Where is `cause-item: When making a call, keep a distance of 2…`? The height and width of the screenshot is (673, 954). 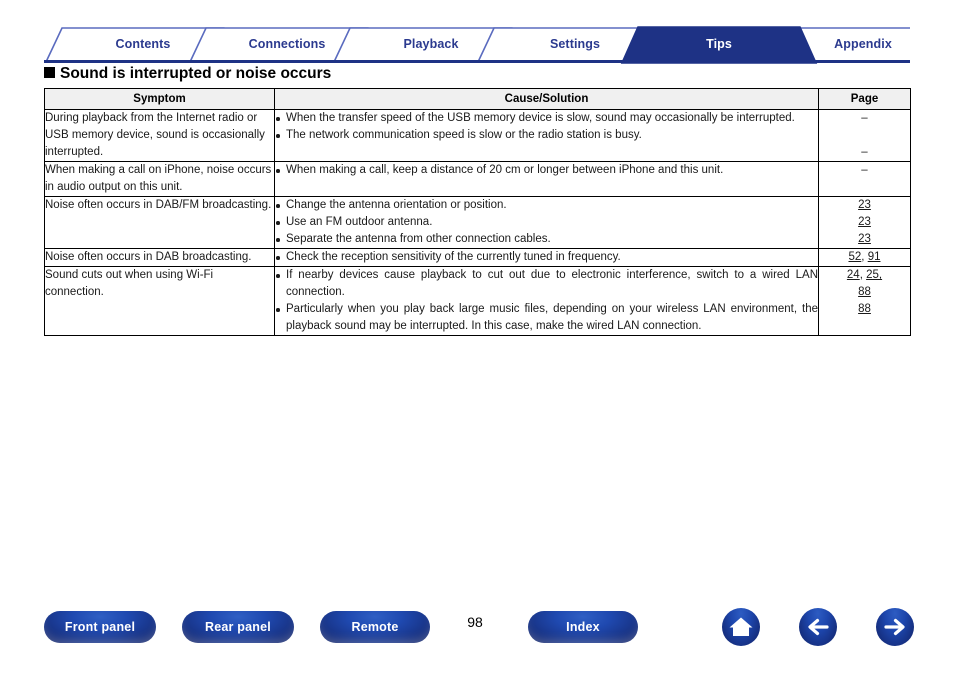 cause-item: When making a call, keep a distance of 2… is located at coordinates (546, 170).